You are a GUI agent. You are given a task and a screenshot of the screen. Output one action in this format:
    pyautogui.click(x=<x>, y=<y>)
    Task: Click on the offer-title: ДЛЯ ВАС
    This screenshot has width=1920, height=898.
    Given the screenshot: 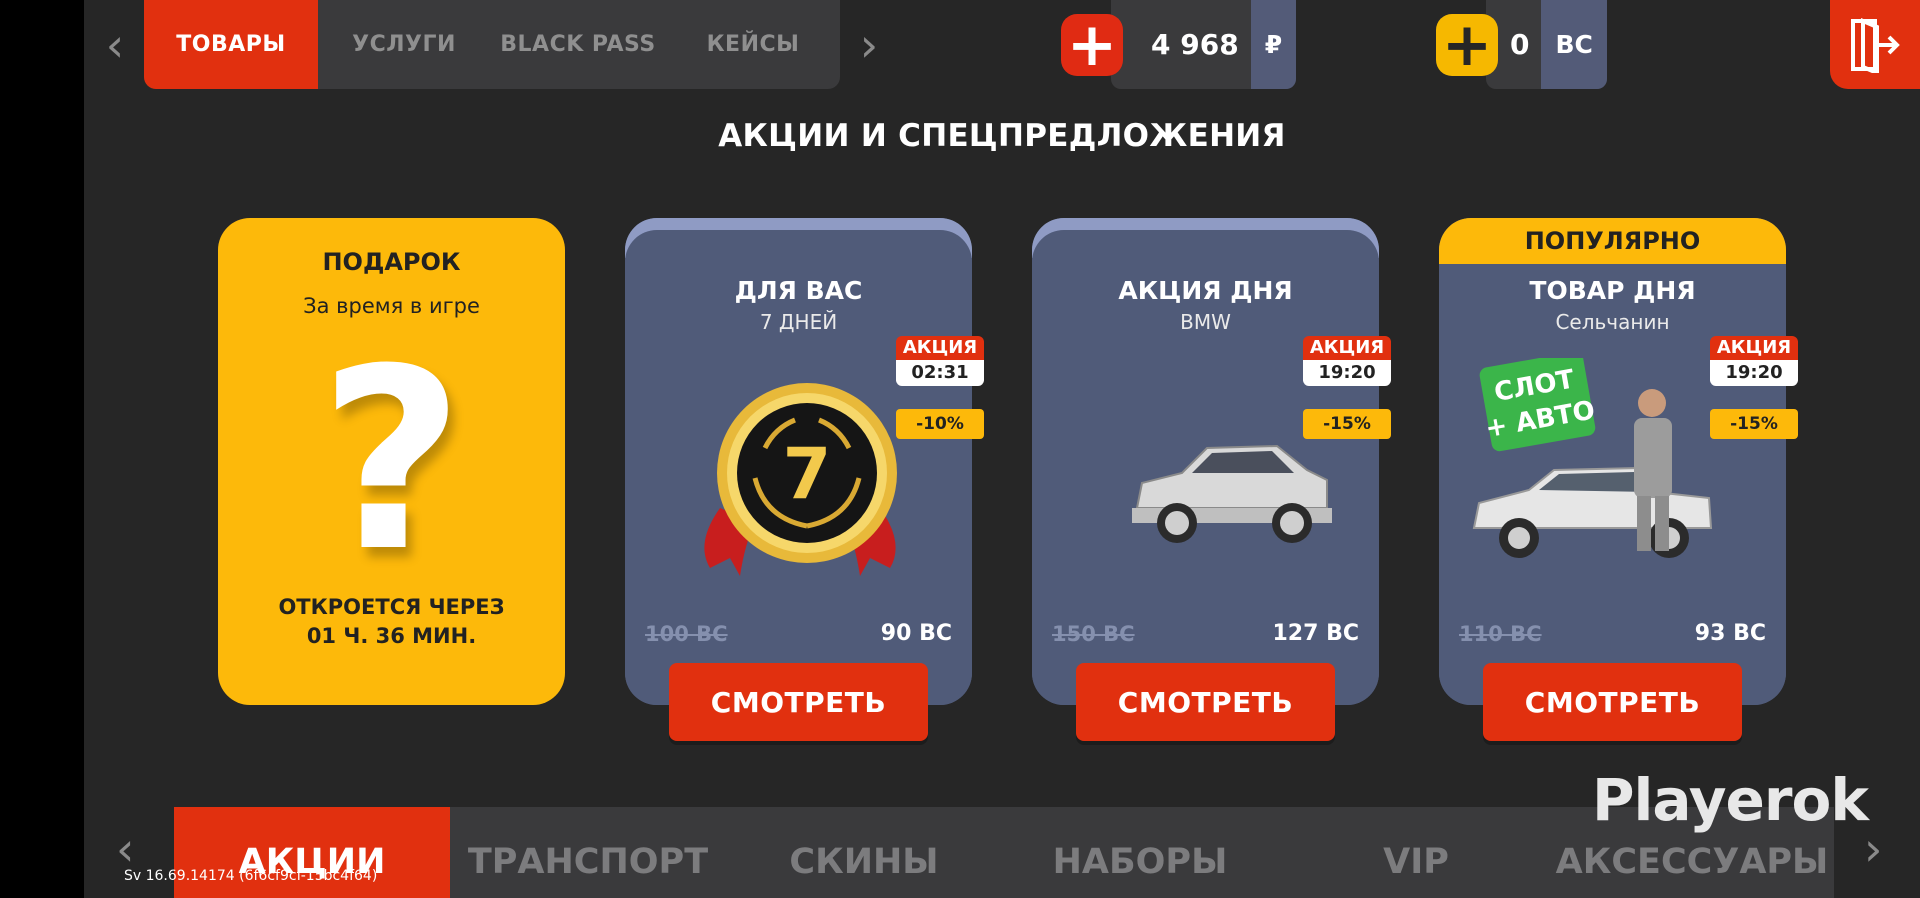 What is the action you would take?
    pyautogui.click(x=798, y=290)
    